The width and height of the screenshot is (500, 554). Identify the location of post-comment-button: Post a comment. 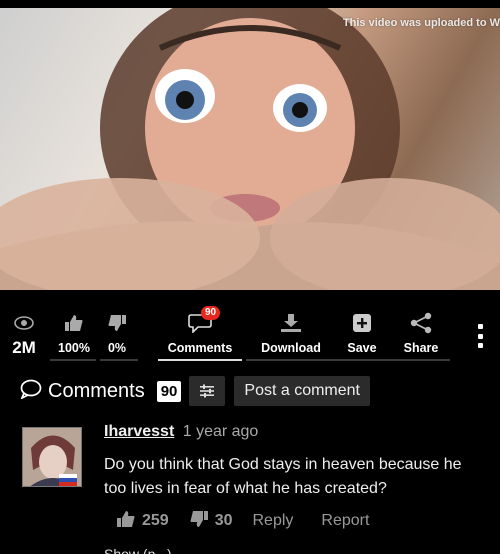
(302, 391).